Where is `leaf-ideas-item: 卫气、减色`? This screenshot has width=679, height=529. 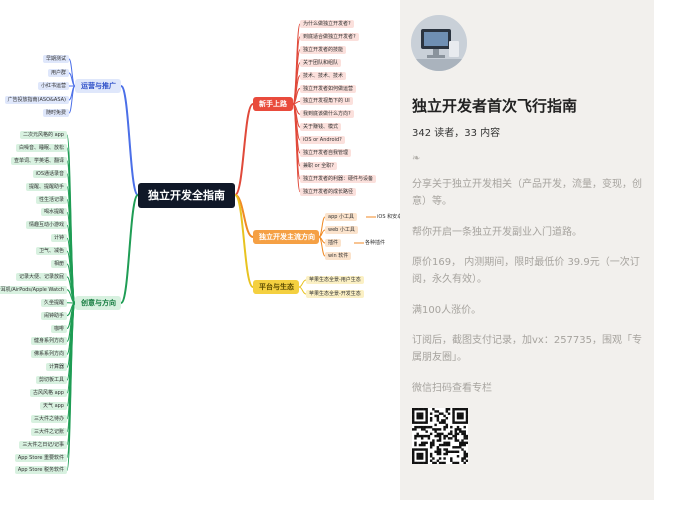
leaf-ideas-item: 卫气、减色 is located at coordinates (51, 251).